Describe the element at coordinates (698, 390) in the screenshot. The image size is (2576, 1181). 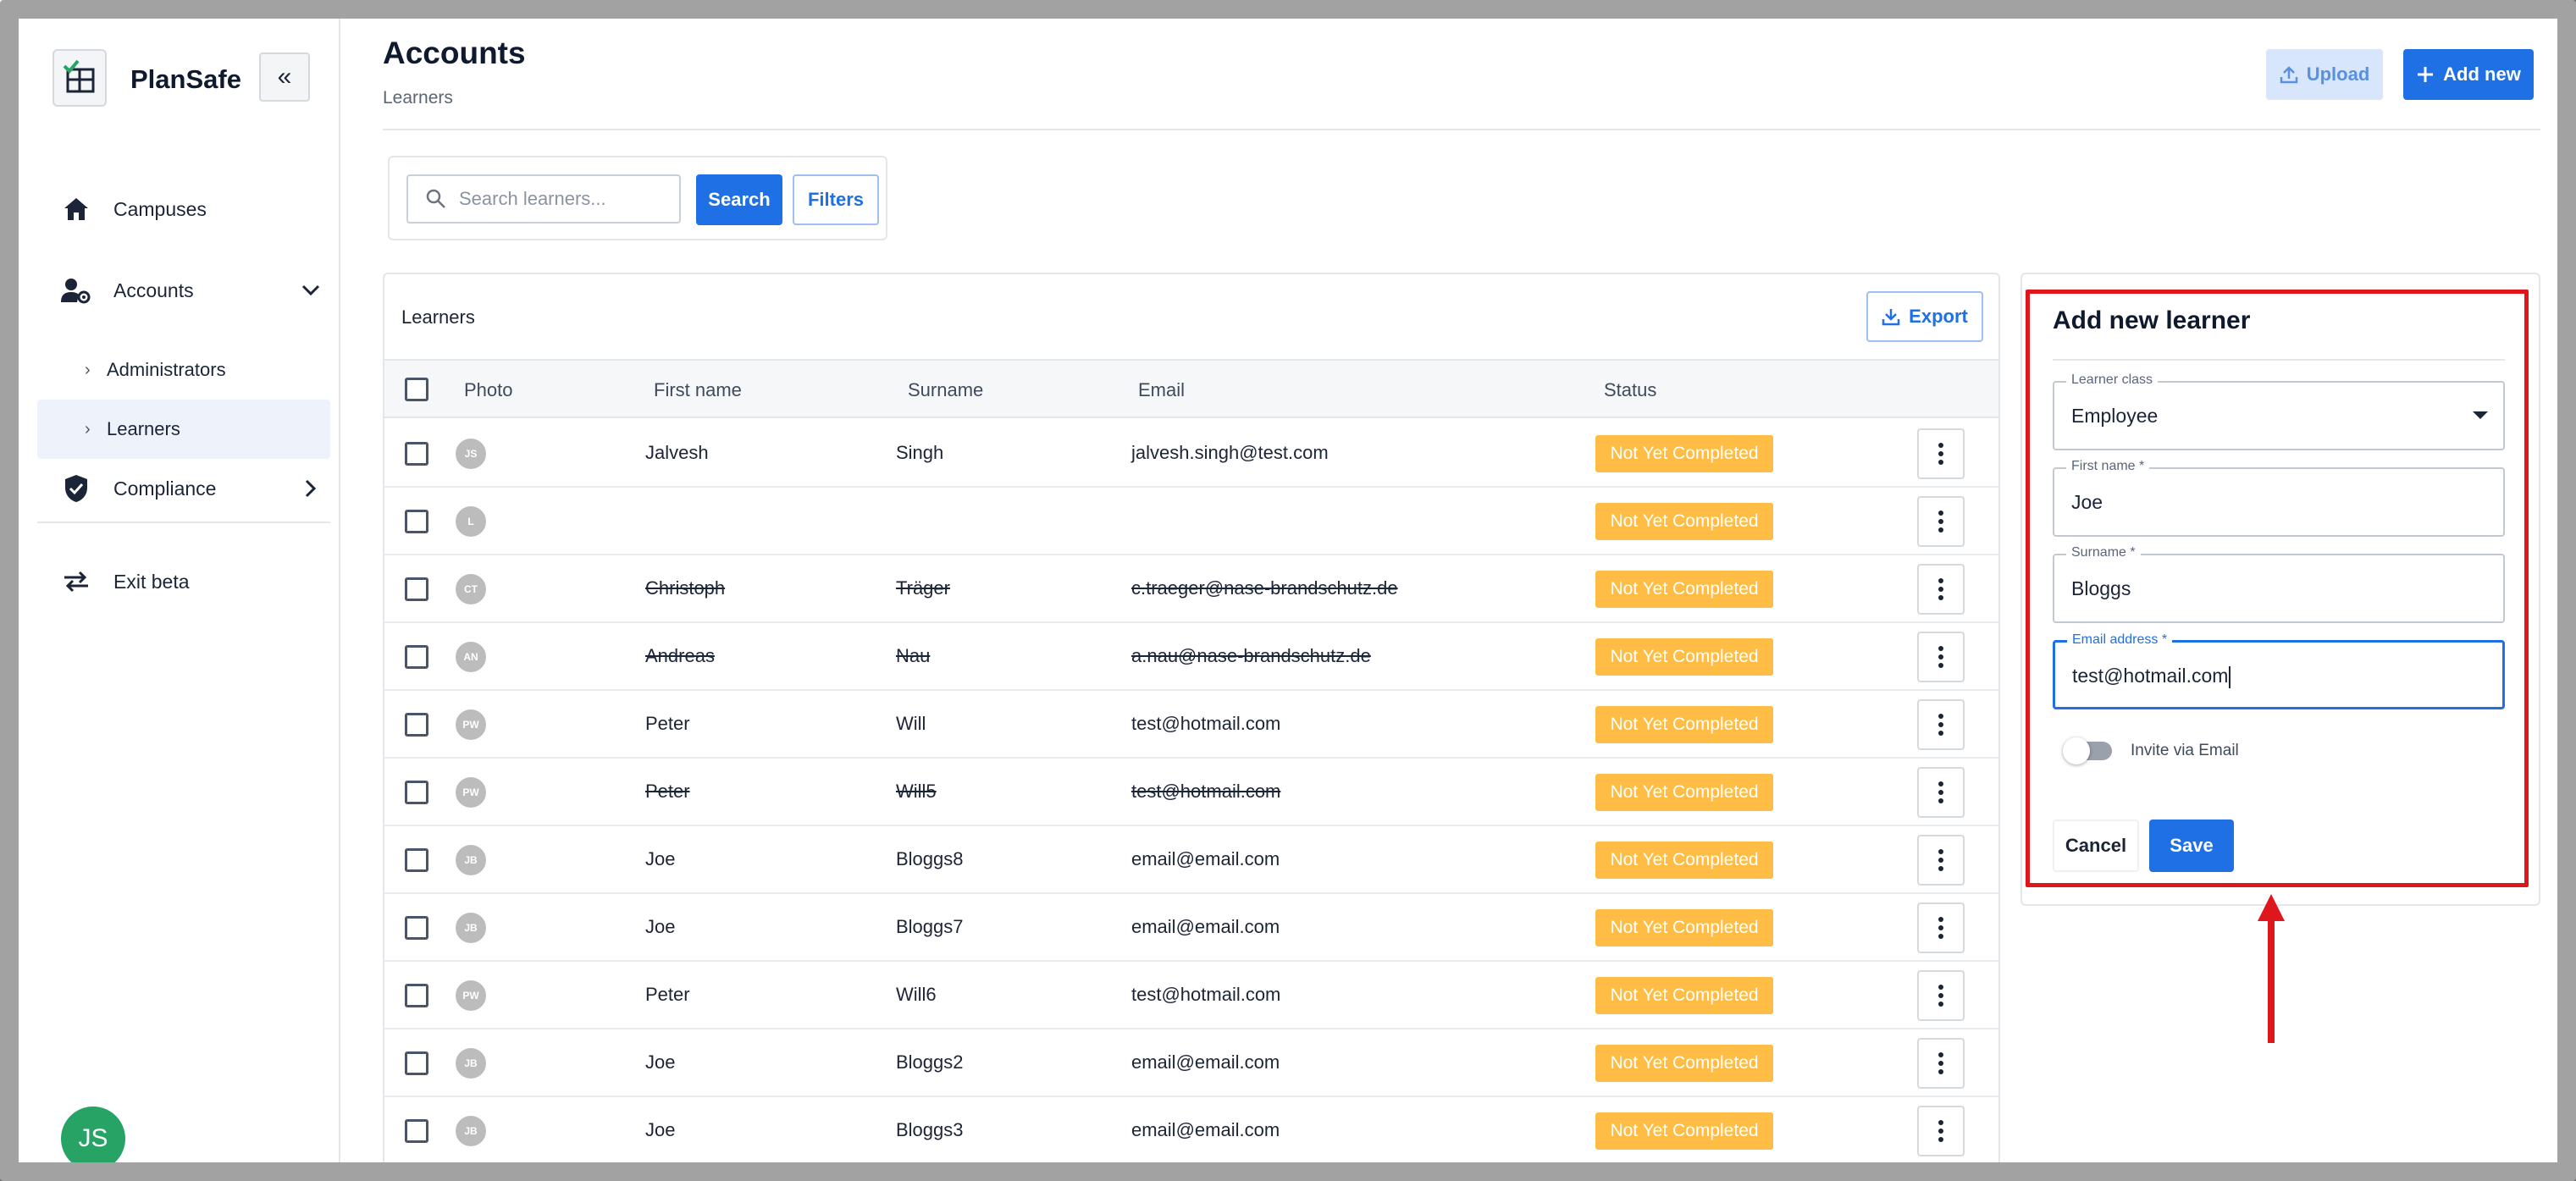
I see `column-header-first-name: First name` at that location.